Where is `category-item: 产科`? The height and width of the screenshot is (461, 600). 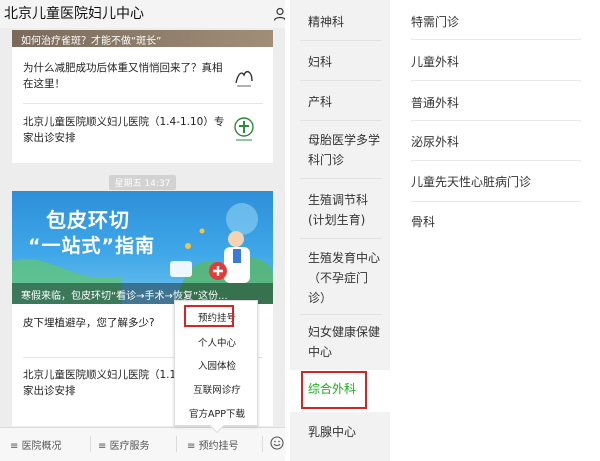 category-item: 产科 is located at coordinates (343, 102).